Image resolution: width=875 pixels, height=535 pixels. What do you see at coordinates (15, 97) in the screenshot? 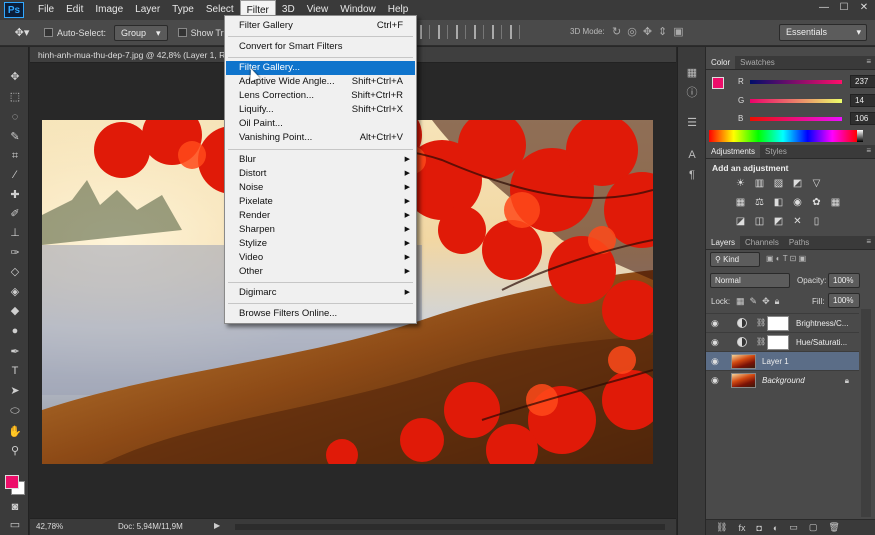
I see `marquee-tool-icon: ⬚` at bounding box center [15, 97].